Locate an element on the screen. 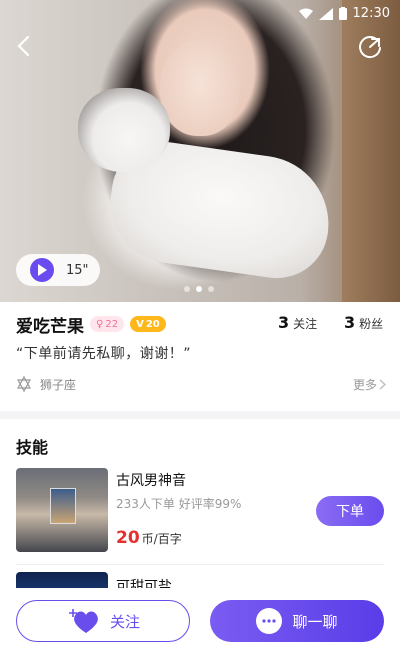 Image resolution: width=400 pixels, height=660 pixels. card-divider is located at coordinates (200, 564).